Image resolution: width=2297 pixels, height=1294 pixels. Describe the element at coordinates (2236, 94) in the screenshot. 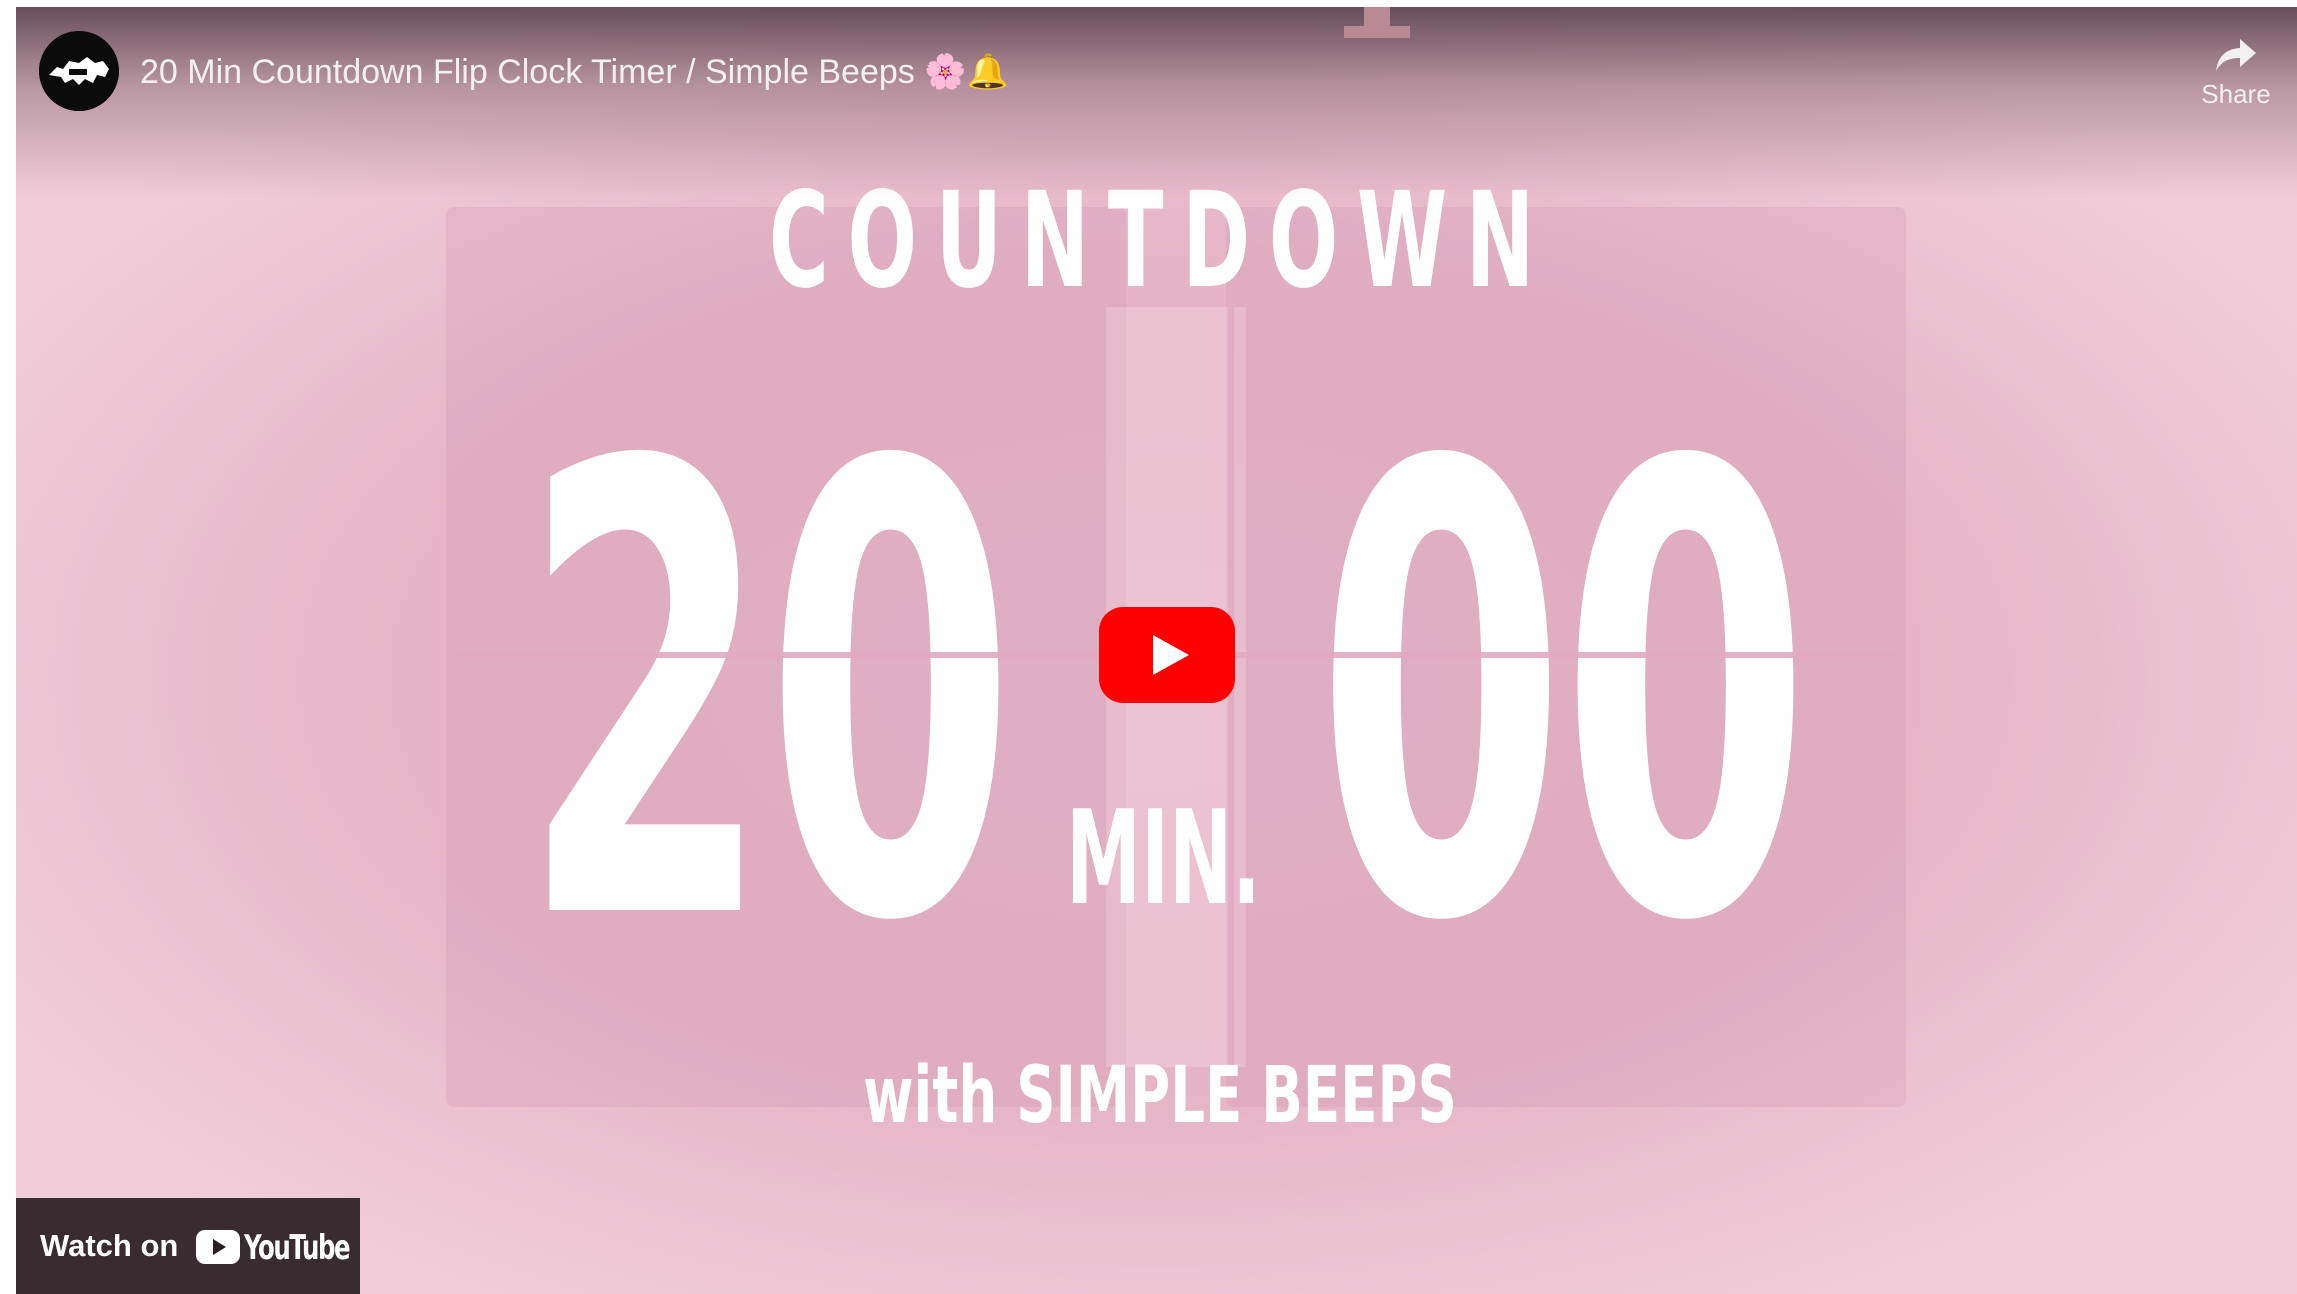

I see `share-label: Share` at that location.